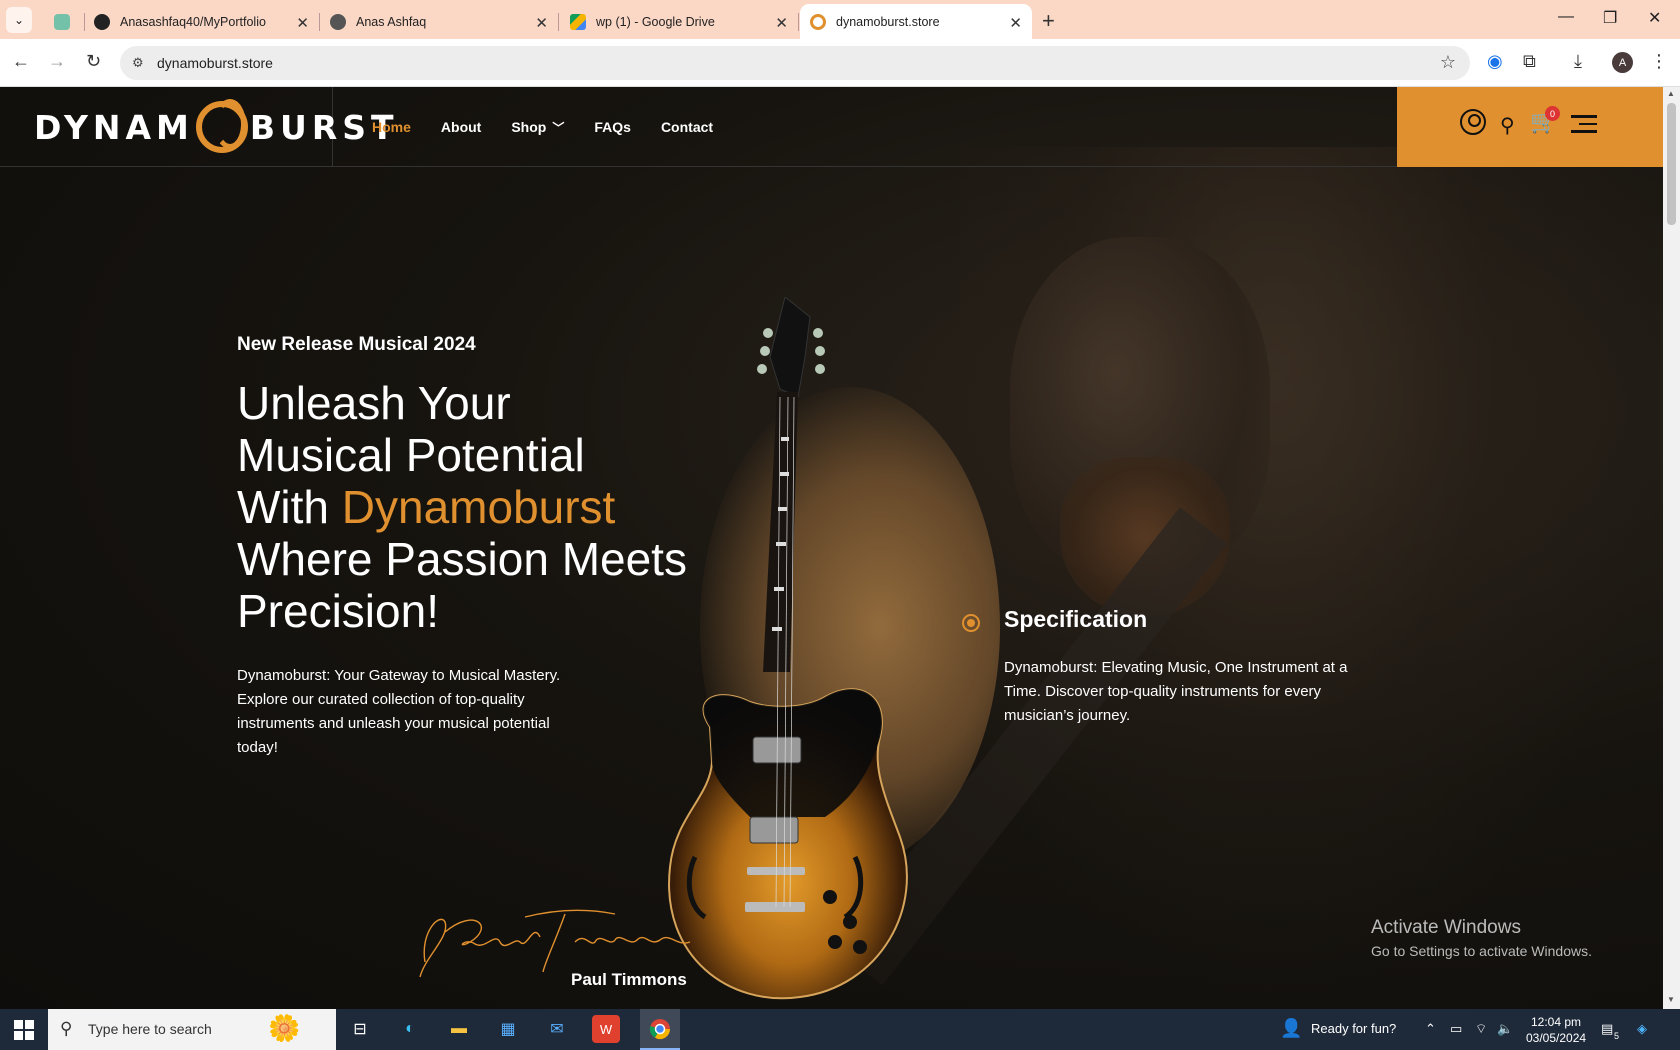 The height and width of the screenshot is (1050, 1680). Describe the element at coordinates (1607, 1029) in the screenshot. I see `notifications-icon: ▤` at that location.